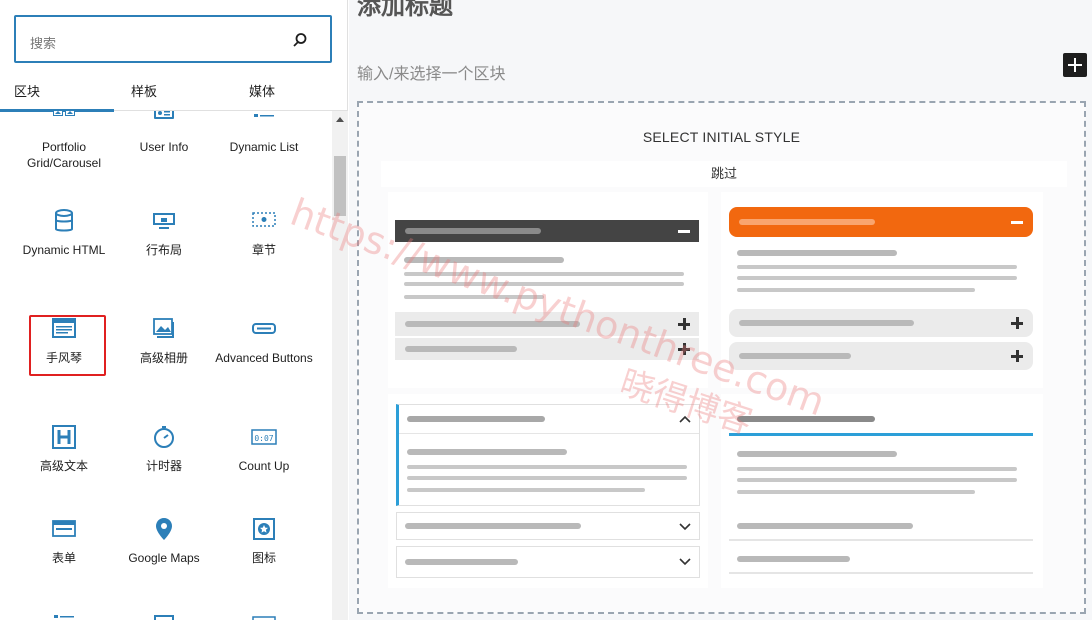 Image resolution: width=1092 pixels, height=620 pixels. I want to click on icon-block-icon, so click(264, 529).